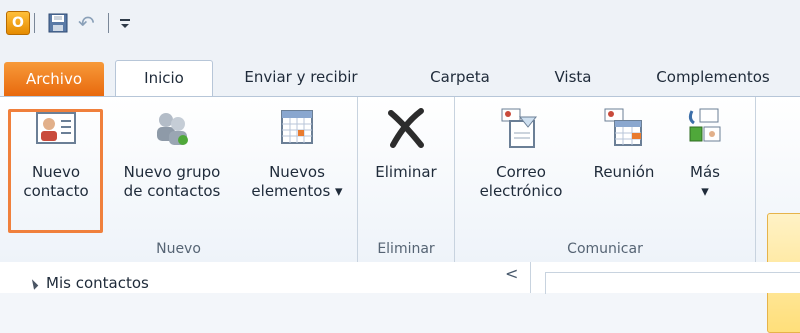 This screenshot has width=800, height=333. Describe the element at coordinates (406, 249) in the screenshot. I see `group-label: Eliminar` at that location.